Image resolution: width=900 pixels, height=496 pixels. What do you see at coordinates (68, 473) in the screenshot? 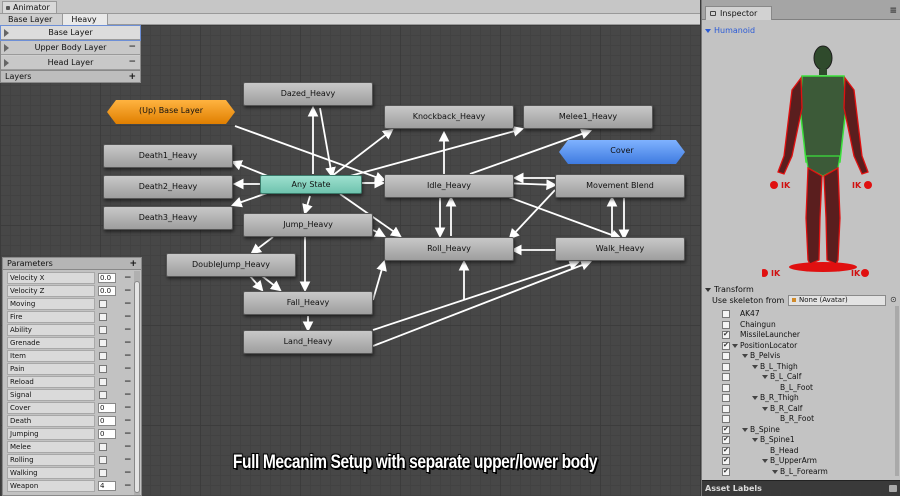
I see `parameter-row: Walking −` at bounding box center [68, 473].